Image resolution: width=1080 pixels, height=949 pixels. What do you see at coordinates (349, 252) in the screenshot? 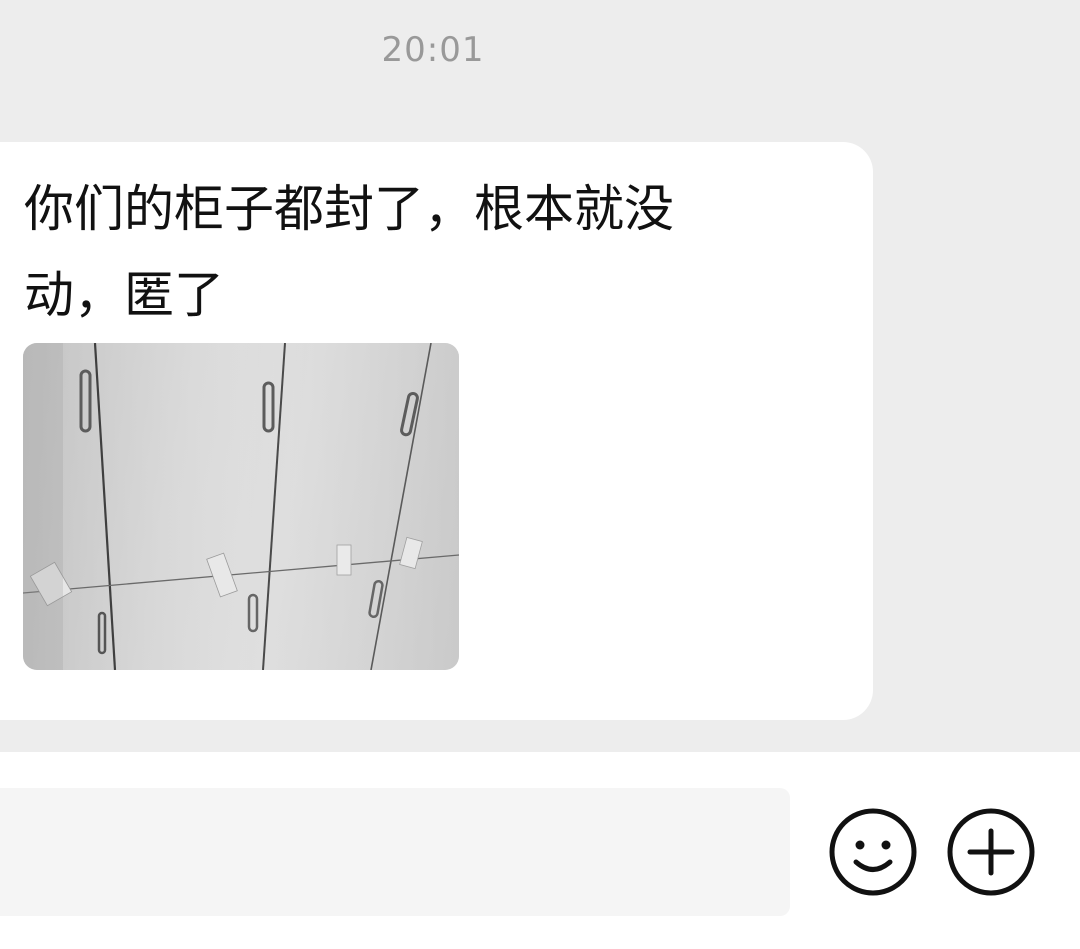
I see `message-text: 你们的柜子都封了，根本就没动，匿了` at bounding box center [349, 252].